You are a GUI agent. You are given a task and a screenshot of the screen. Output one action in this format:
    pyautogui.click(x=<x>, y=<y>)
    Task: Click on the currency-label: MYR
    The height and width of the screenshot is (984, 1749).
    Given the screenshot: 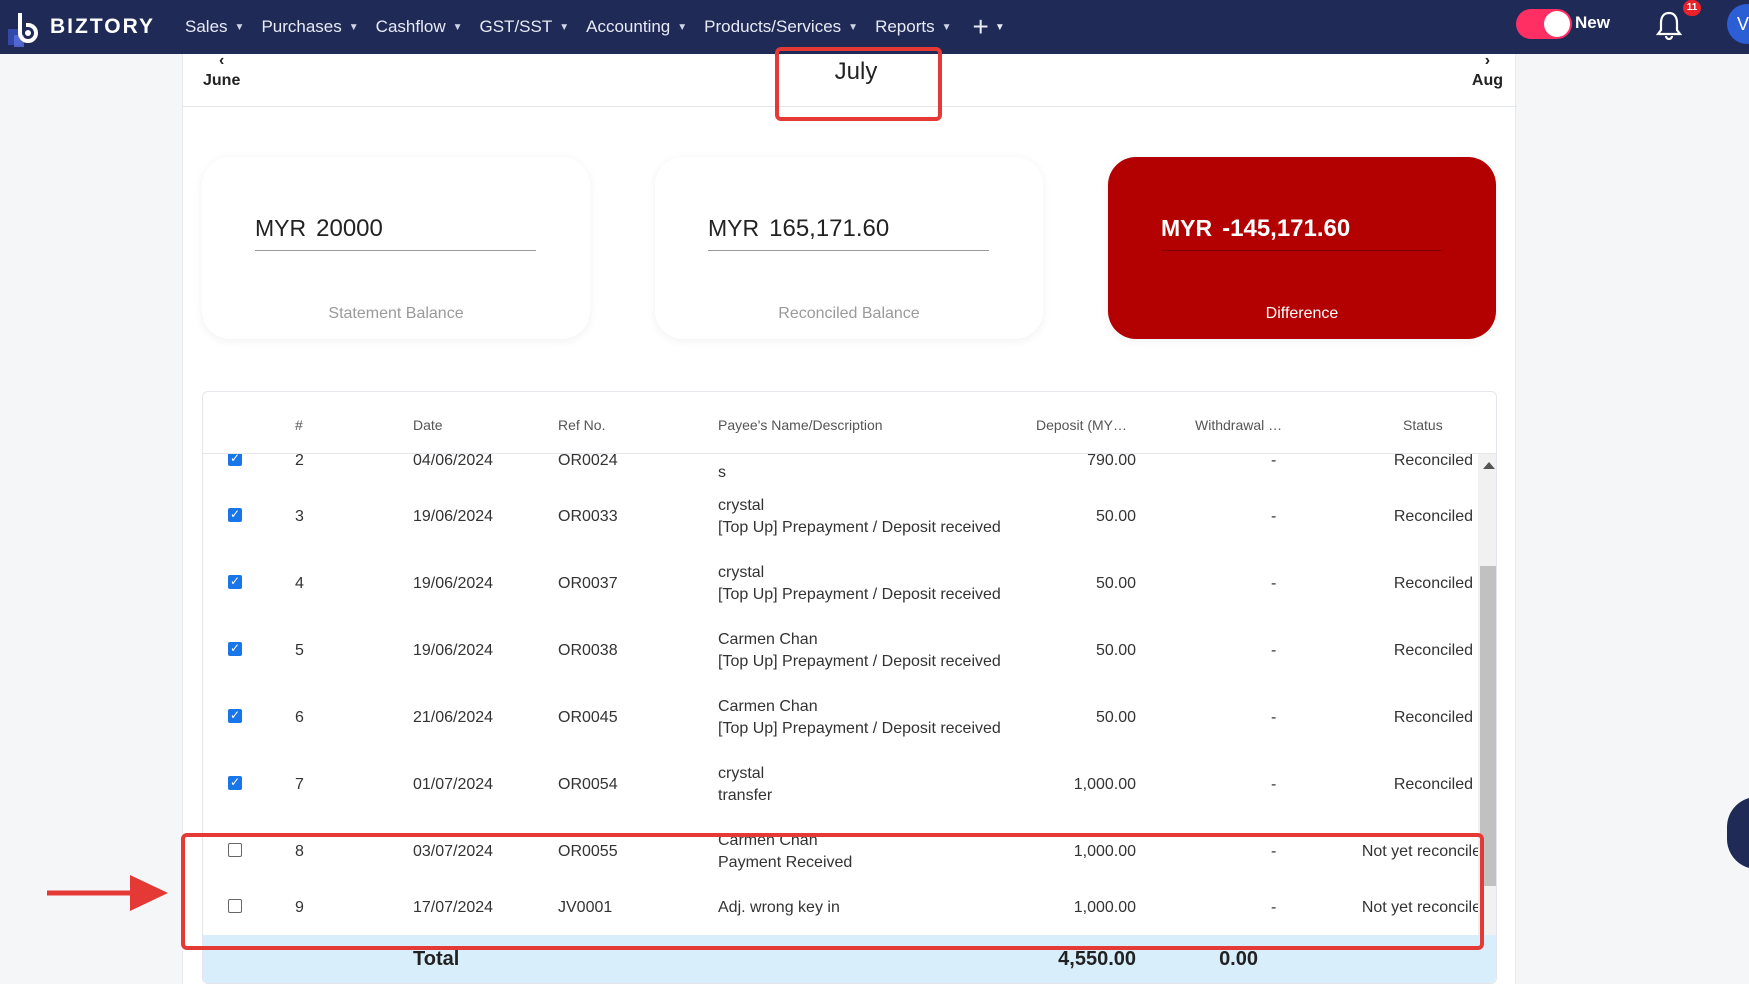 What is the action you would take?
    pyautogui.click(x=1187, y=228)
    